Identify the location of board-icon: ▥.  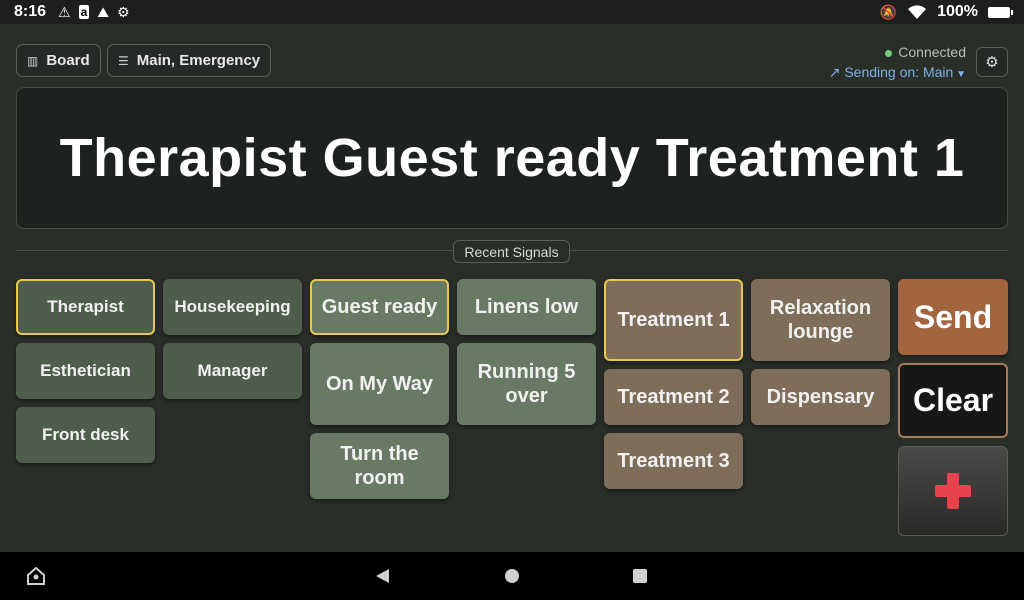
(33, 60).